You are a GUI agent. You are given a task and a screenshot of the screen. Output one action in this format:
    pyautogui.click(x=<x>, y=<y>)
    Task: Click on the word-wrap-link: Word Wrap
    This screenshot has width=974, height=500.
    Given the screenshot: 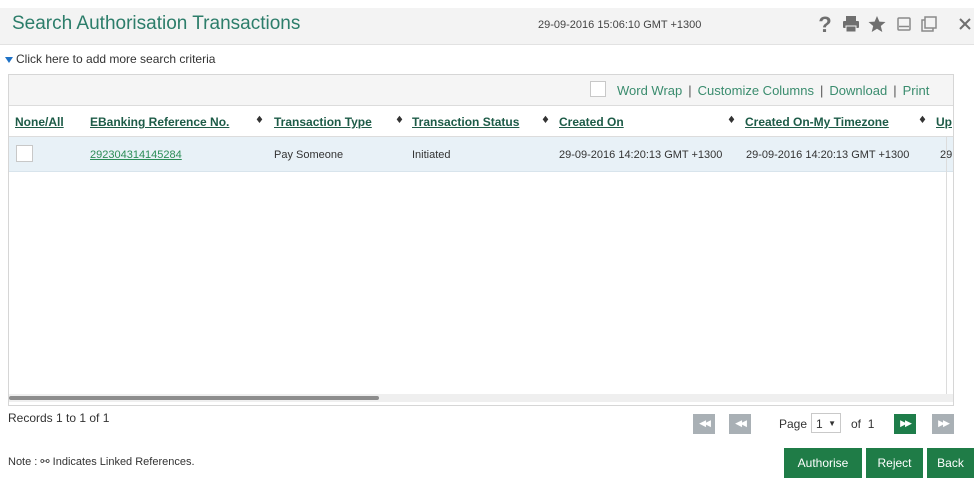 What is the action you would take?
    pyautogui.click(x=649, y=90)
    